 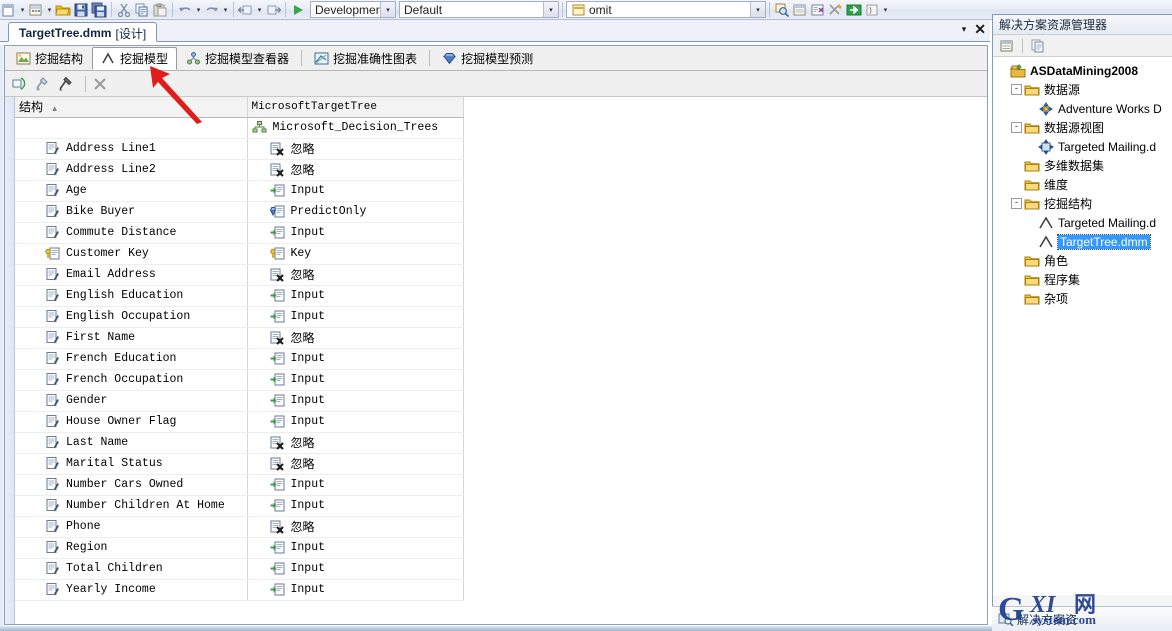 I want to click on table-row: Email Address 忽略, so click(x=239, y=275).